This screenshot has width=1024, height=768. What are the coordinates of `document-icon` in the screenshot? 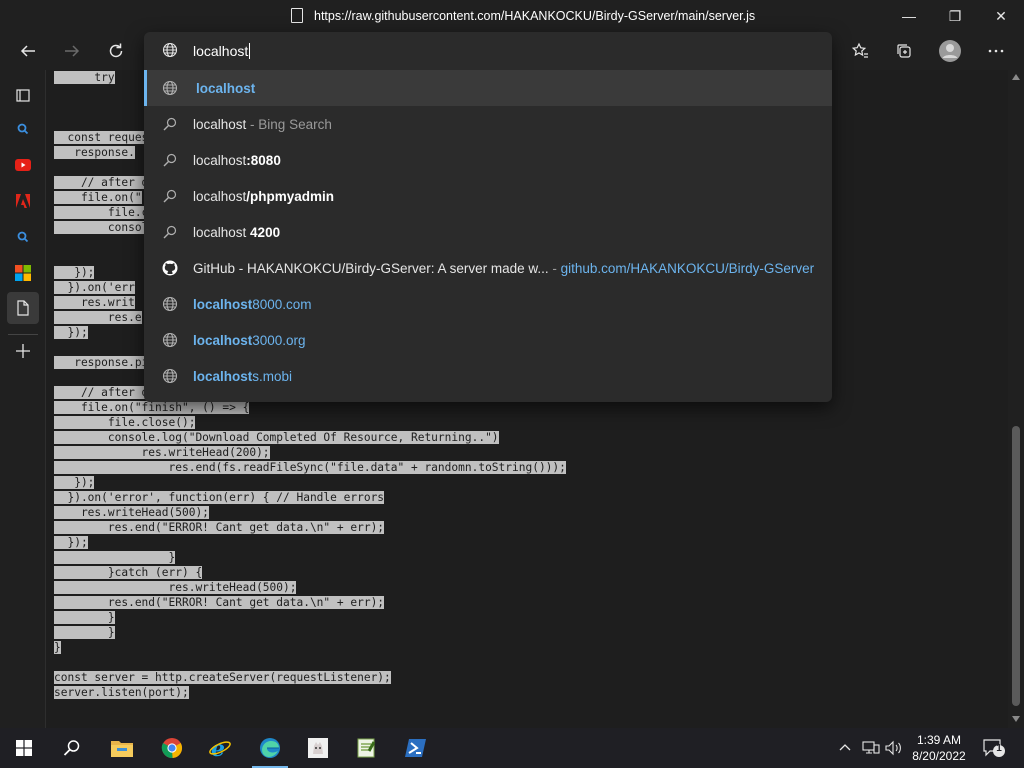 It's located at (297, 15).